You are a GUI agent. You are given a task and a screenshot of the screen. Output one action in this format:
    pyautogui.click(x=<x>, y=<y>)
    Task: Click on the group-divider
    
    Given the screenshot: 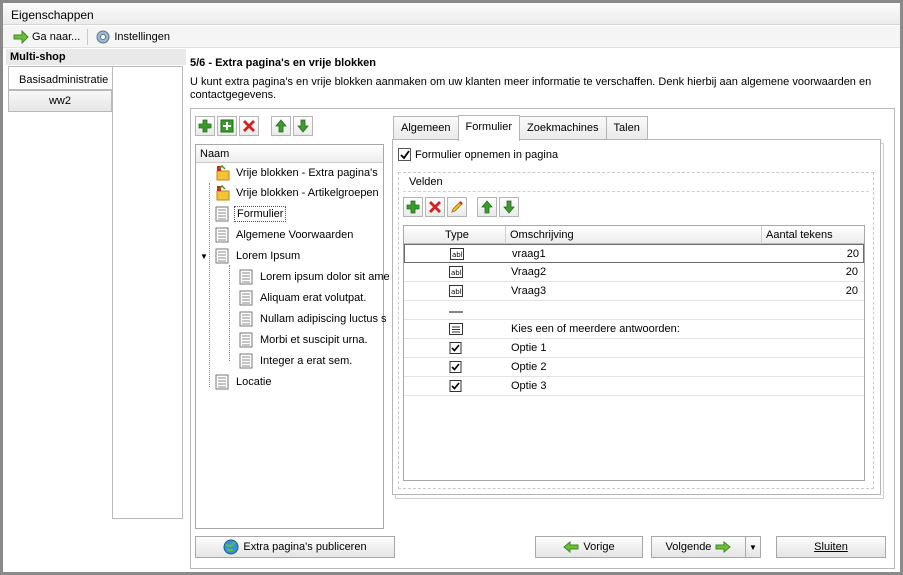 What is the action you would take?
    pyautogui.click(x=636, y=191)
    